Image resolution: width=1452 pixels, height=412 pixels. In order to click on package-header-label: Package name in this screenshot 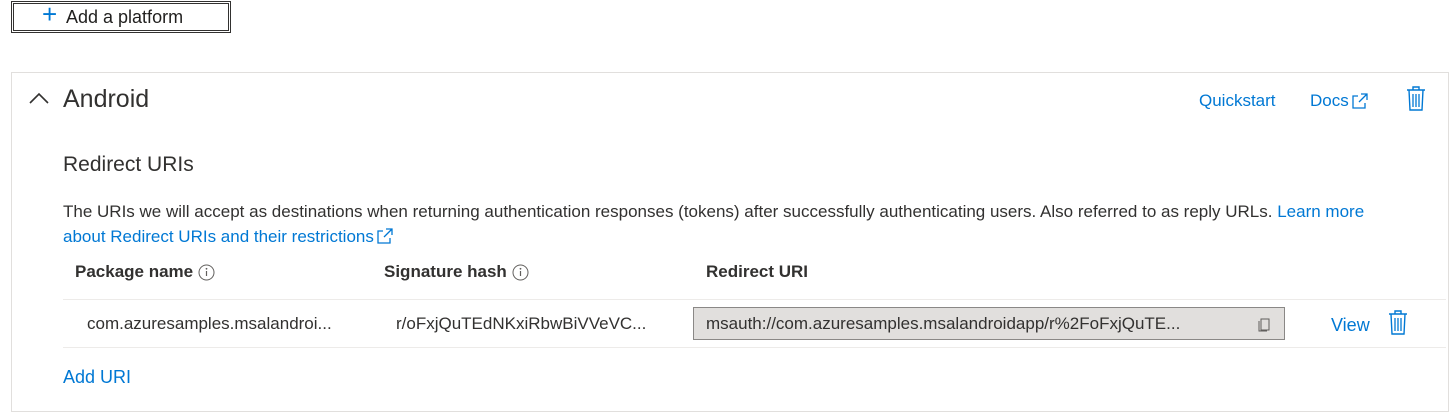, I will do `click(134, 271)`.